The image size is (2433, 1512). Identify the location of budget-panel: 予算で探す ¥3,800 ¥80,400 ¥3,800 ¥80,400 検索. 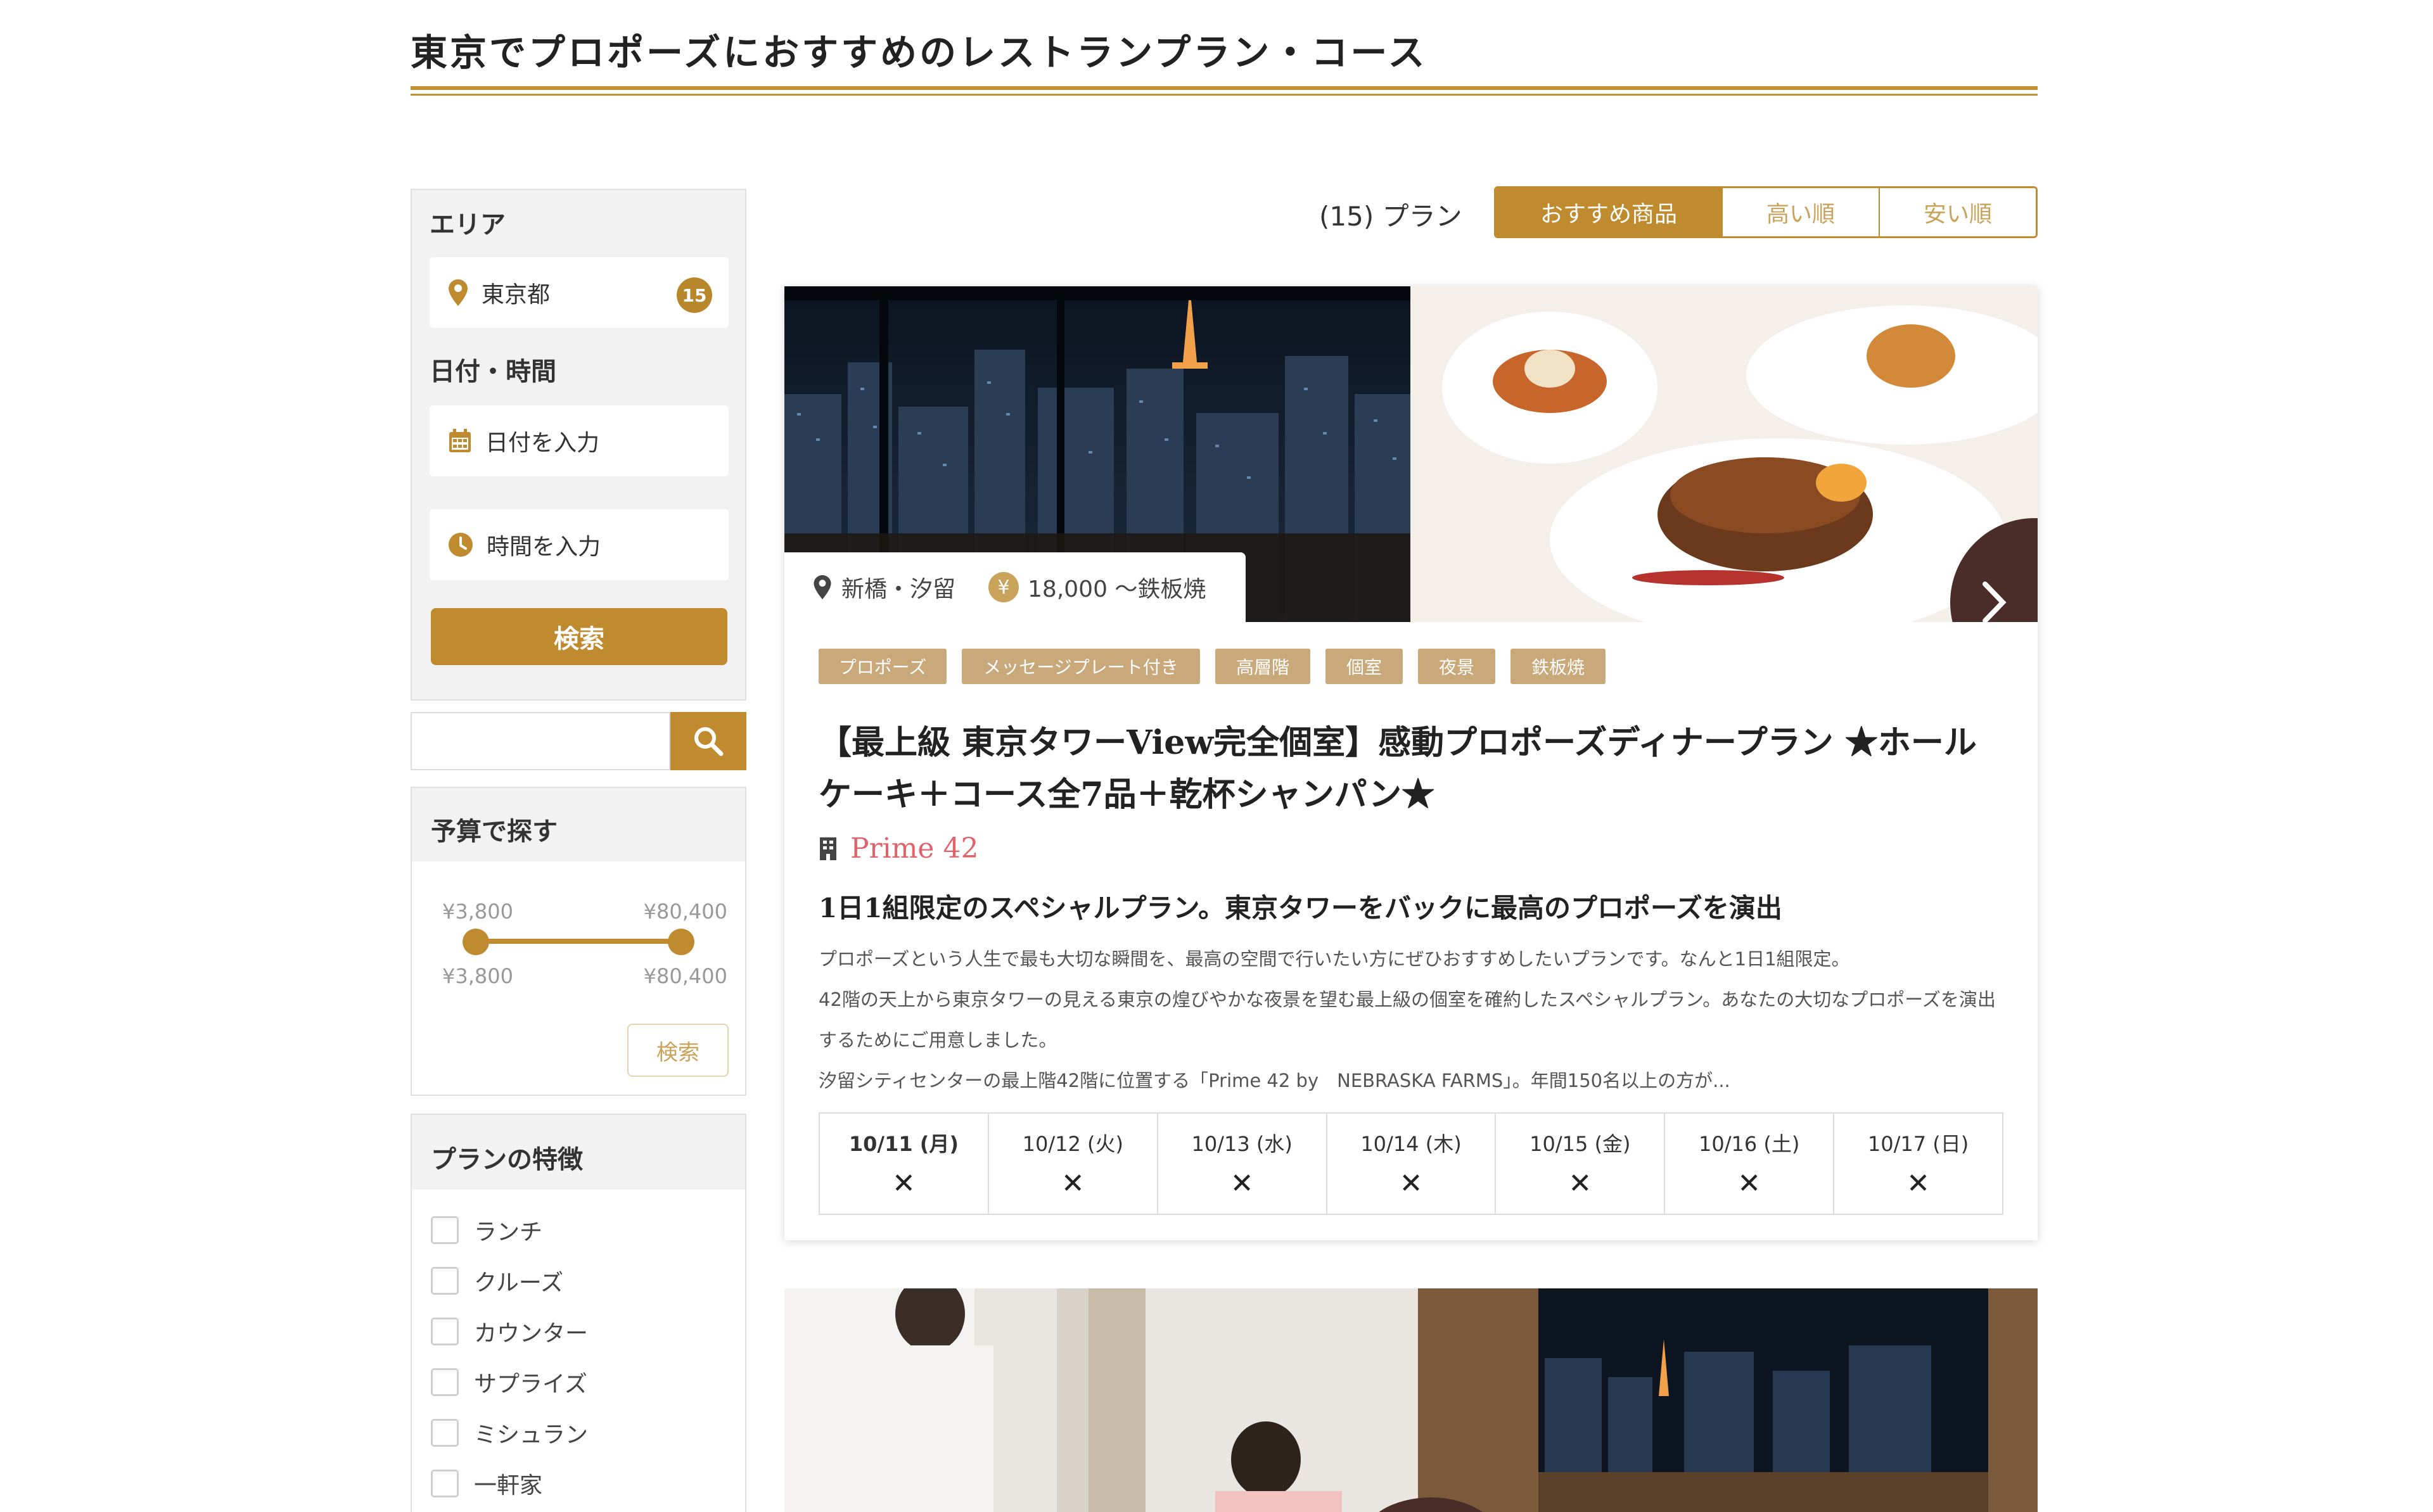
(578, 941).